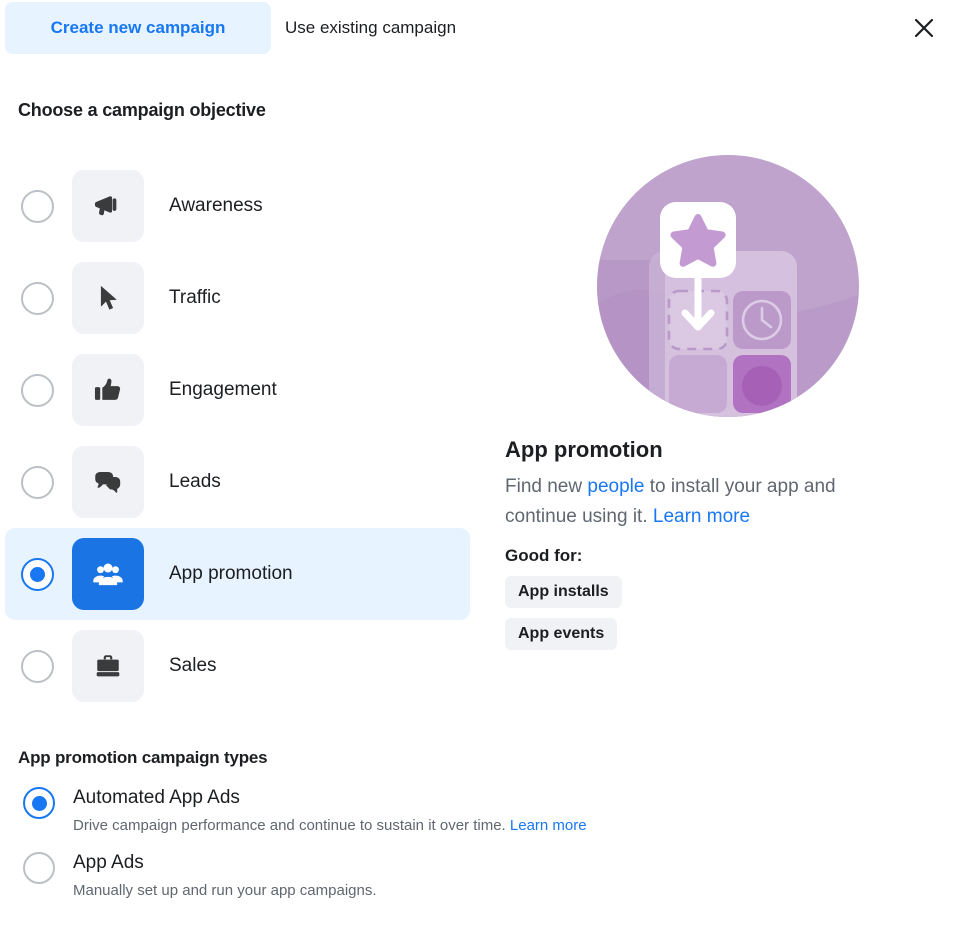  I want to click on thumbs-up-icon, so click(107, 389).